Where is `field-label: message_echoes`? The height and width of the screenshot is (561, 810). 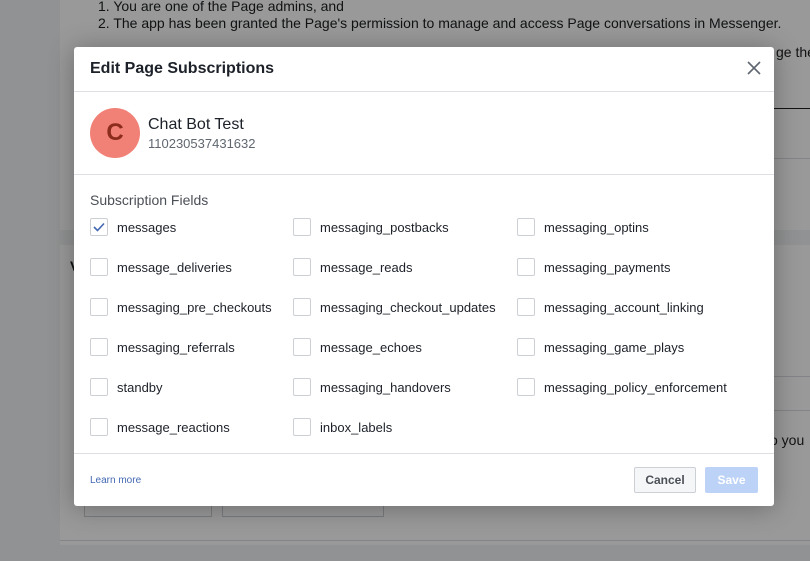
field-label: message_echoes is located at coordinates (371, 347).